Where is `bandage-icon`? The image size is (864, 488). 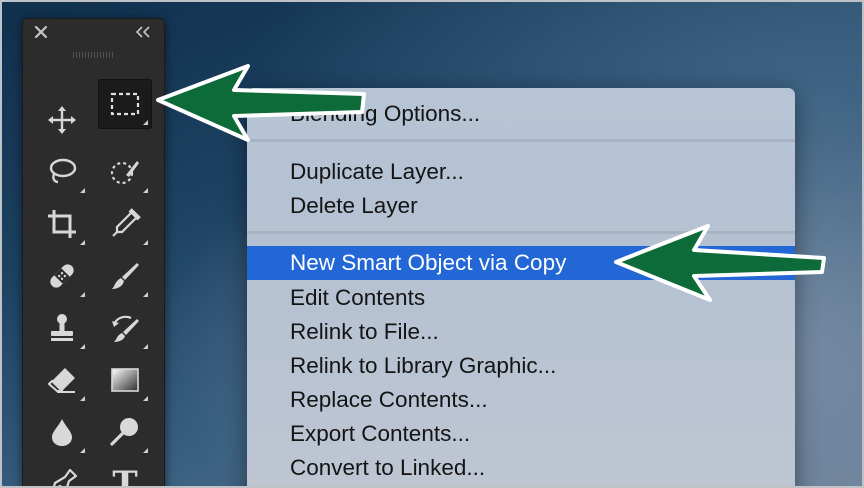
bandage-icon is located at coordinates (62, 276).